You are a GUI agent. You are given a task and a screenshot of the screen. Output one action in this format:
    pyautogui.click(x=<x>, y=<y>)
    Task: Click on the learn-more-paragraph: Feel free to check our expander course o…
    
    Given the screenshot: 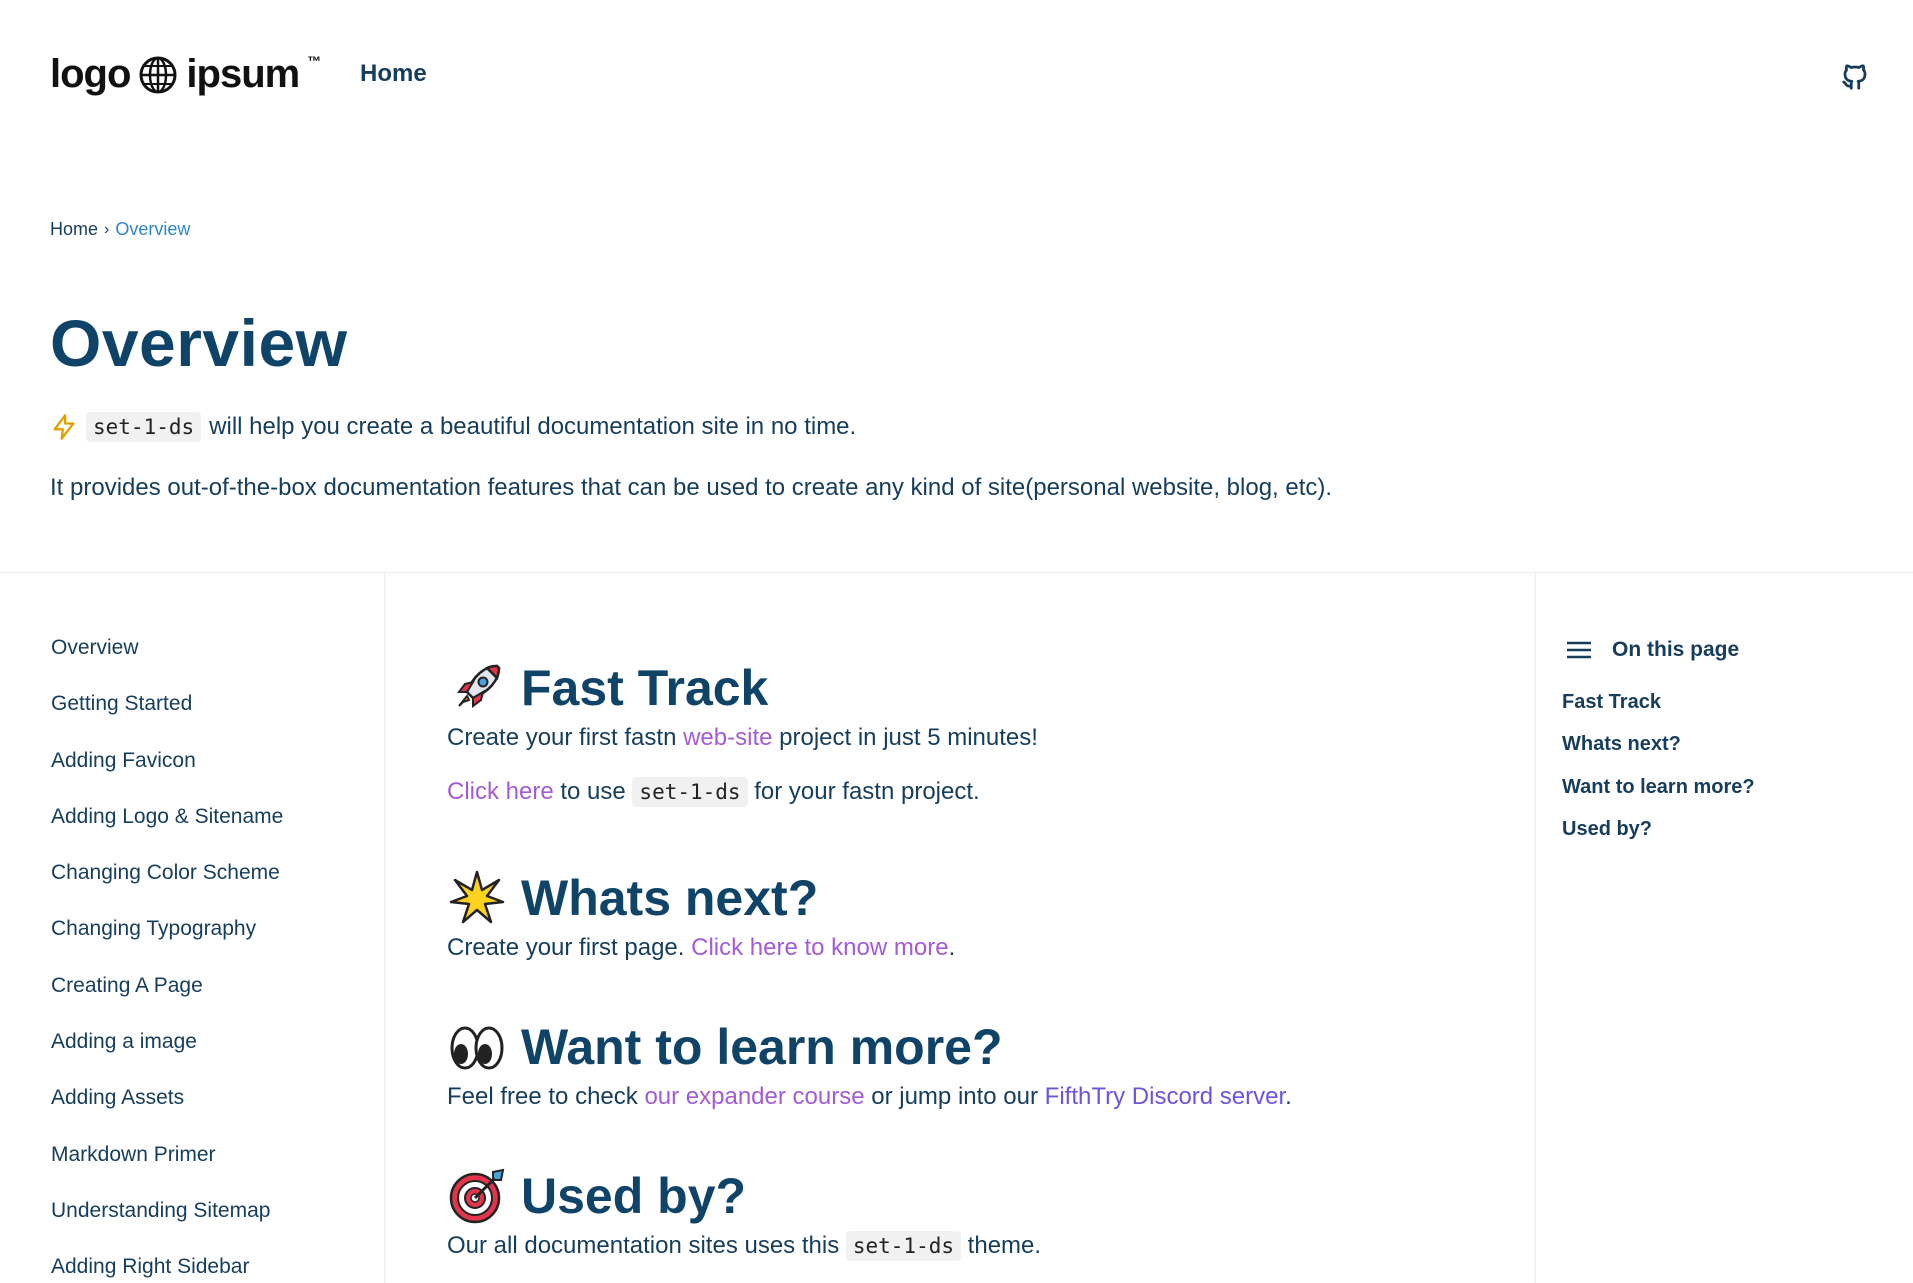 What is the action you would take?
    pyautogui.click(x=869, y=1097)
    